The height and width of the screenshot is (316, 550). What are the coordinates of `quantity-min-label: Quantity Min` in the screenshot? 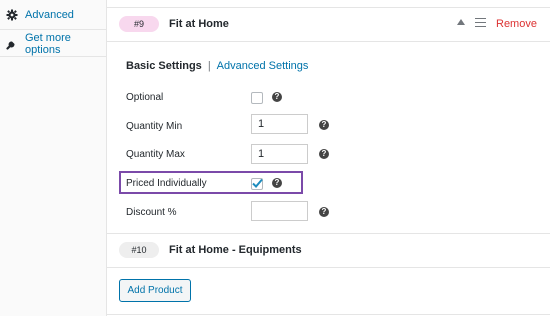 It's located at (154, 126).